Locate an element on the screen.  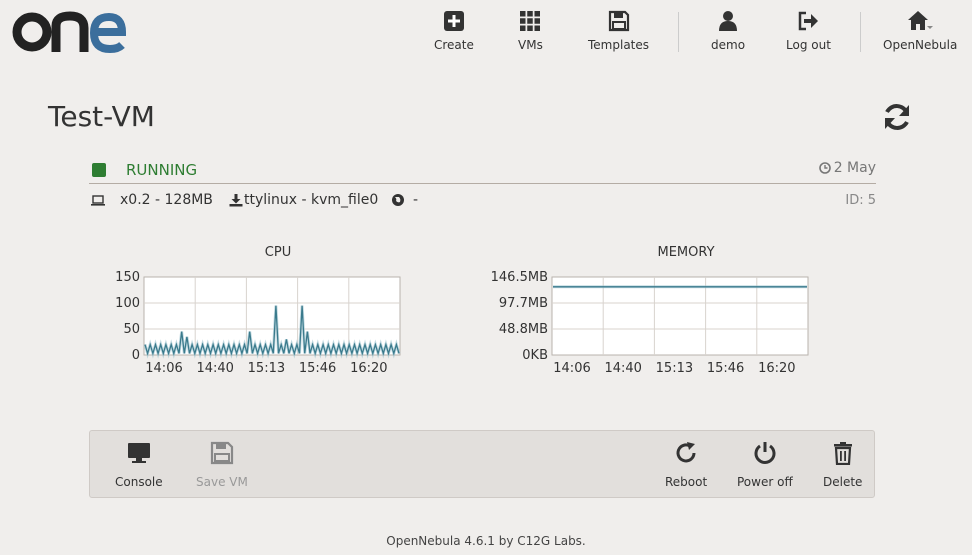
cpu-chart-title: CPU is located at coordinates (278, 252).